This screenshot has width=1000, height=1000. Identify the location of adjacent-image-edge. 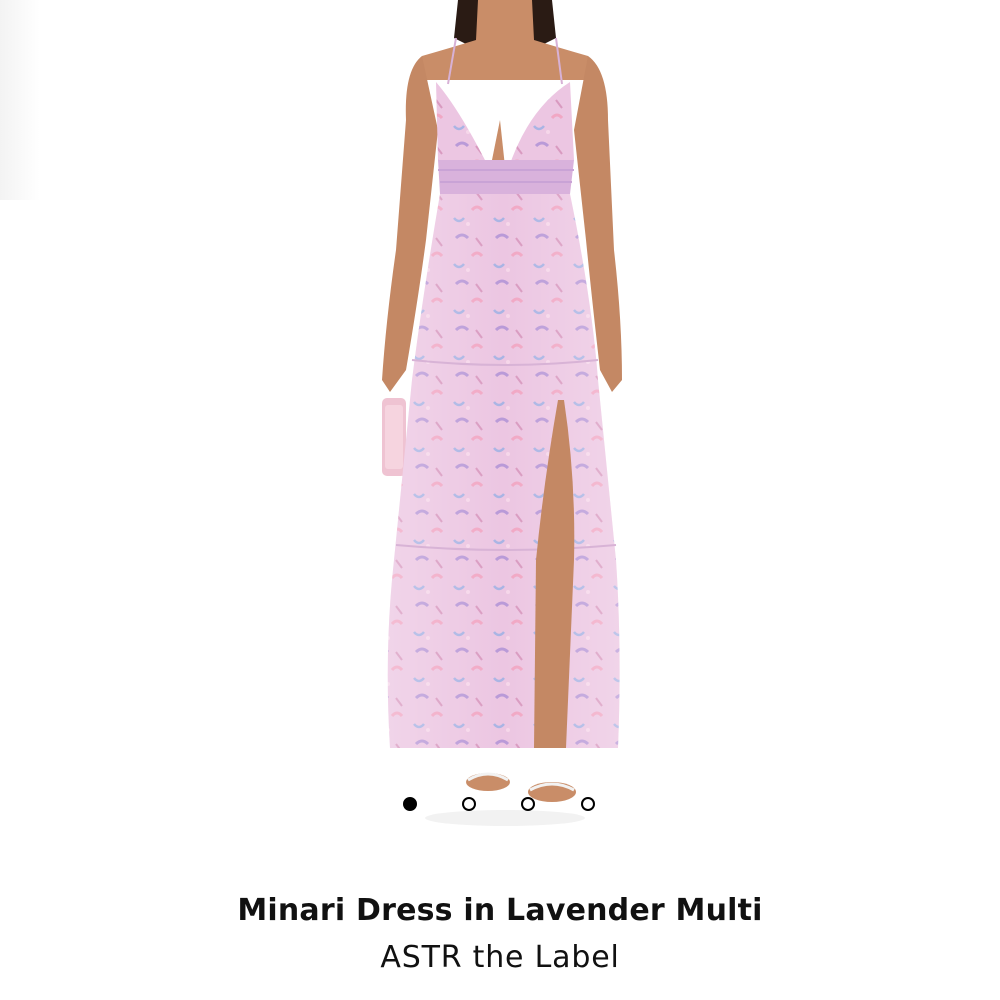
(20, 100).